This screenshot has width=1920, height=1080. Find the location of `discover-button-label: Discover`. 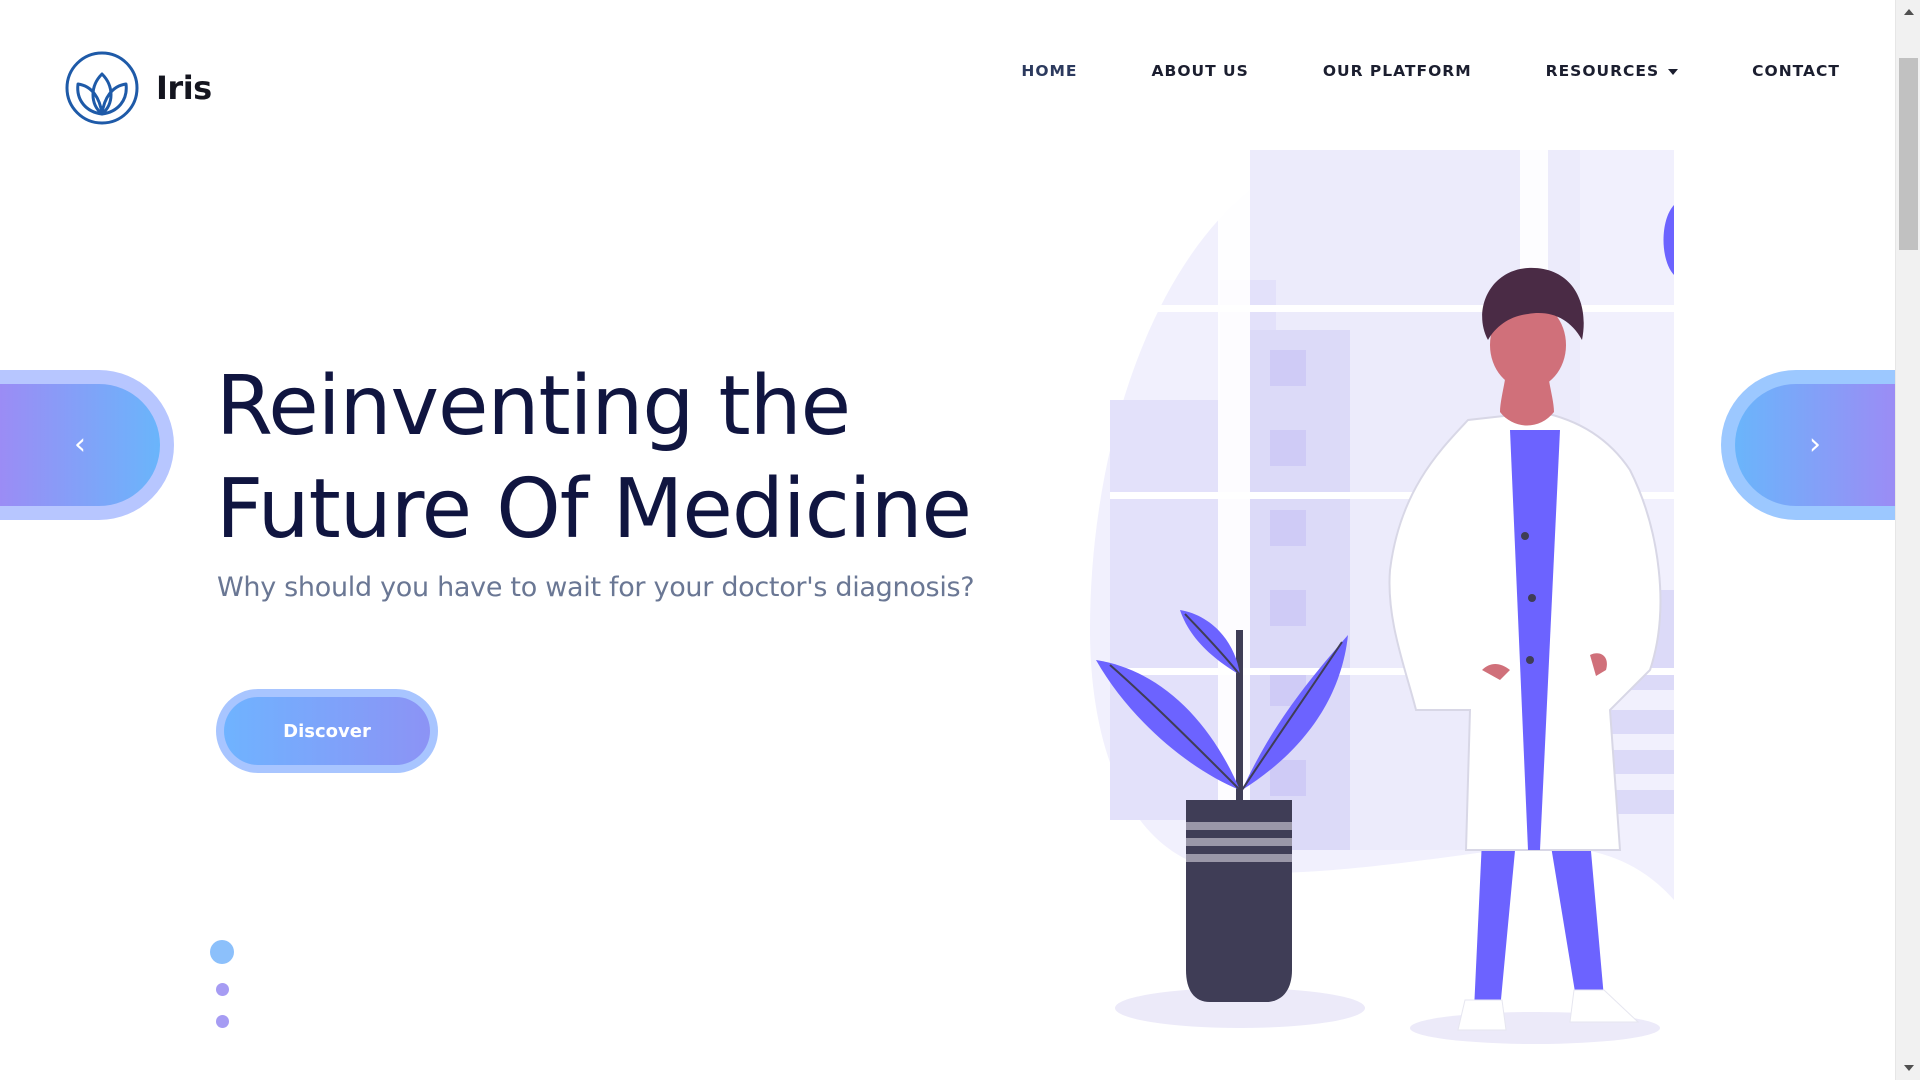

discover-button-label: Discover is located at coordinates (327, 731).